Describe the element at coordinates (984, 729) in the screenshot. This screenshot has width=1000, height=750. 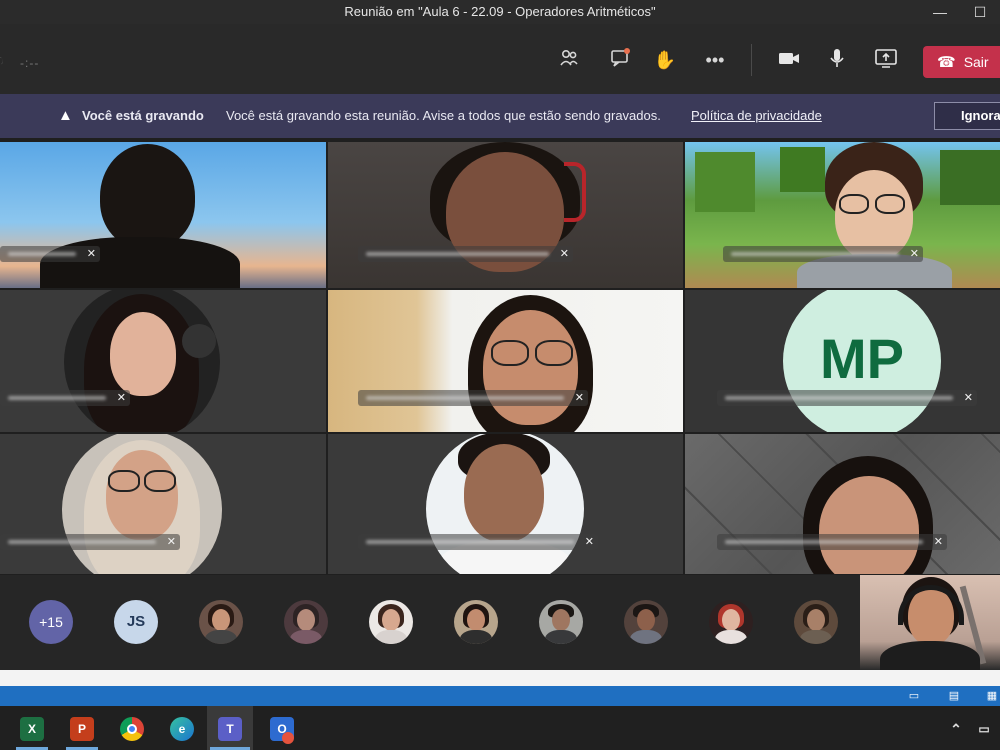
I see `network-icon: ▭` at that location.